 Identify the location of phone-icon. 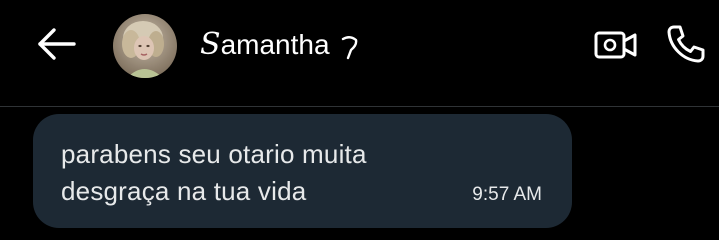
(686, 44).